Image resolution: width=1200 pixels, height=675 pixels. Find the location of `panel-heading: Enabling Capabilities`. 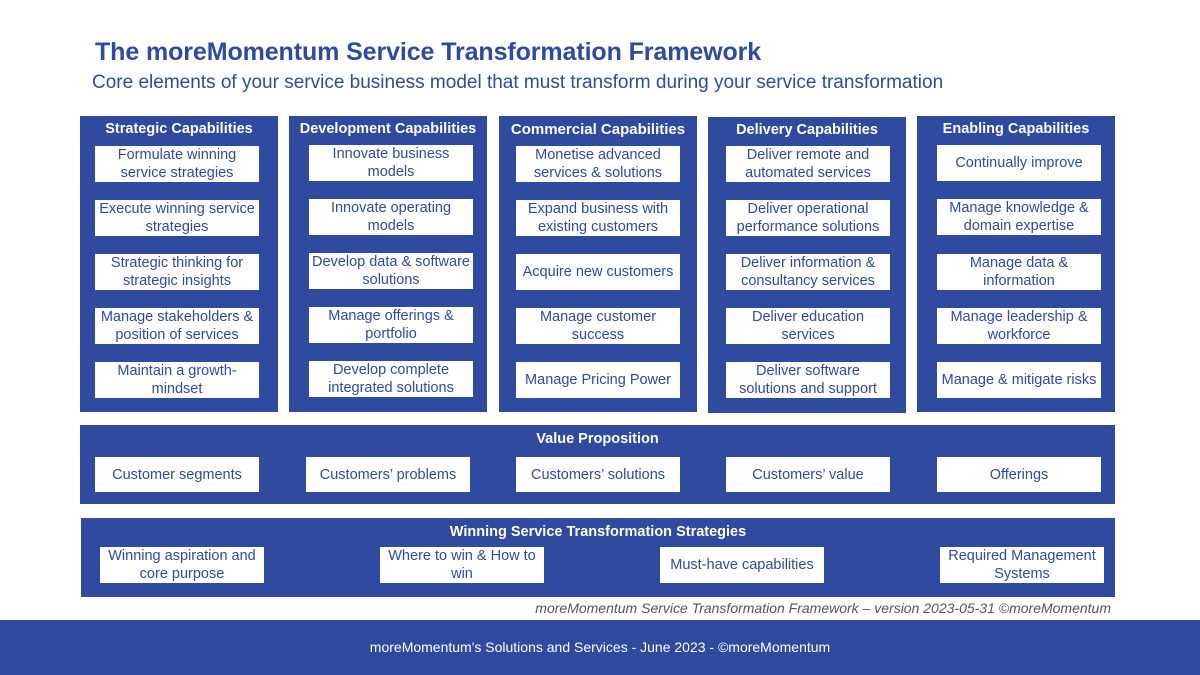

panel-heading: Enabling Capabilities is located at coordinates (1016, 129).